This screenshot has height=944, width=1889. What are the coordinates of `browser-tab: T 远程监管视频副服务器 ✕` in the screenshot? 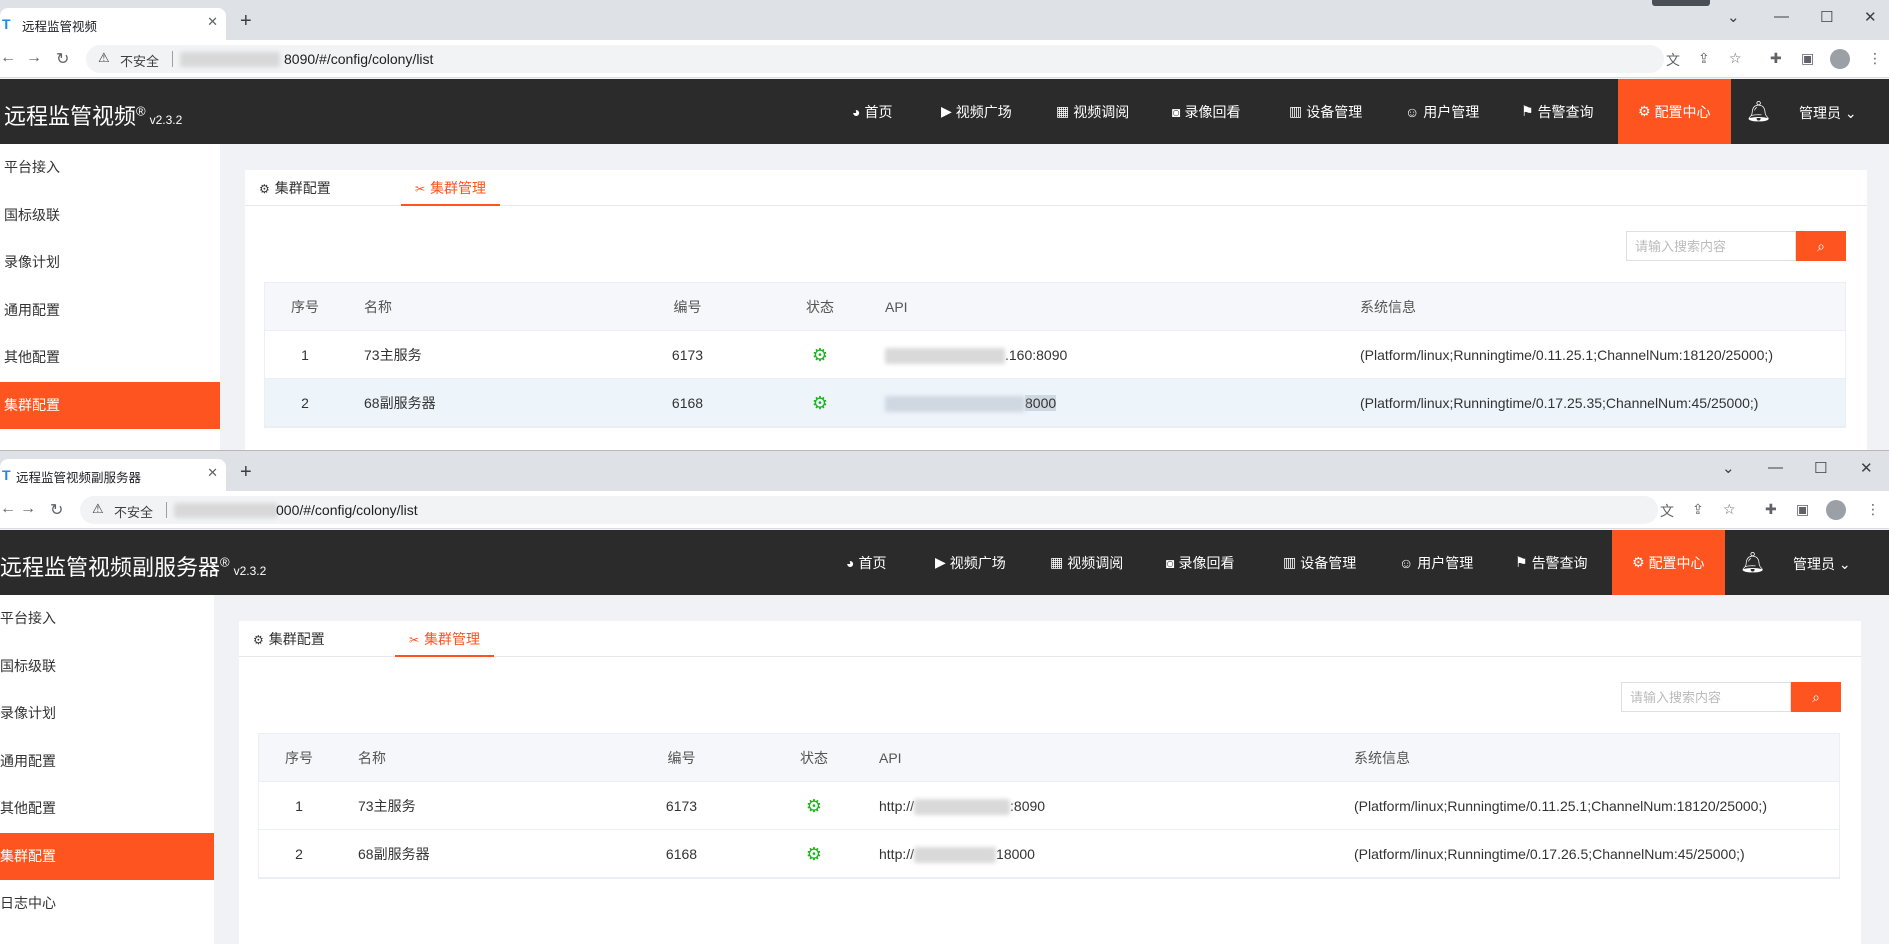 It's located at (113, 475).